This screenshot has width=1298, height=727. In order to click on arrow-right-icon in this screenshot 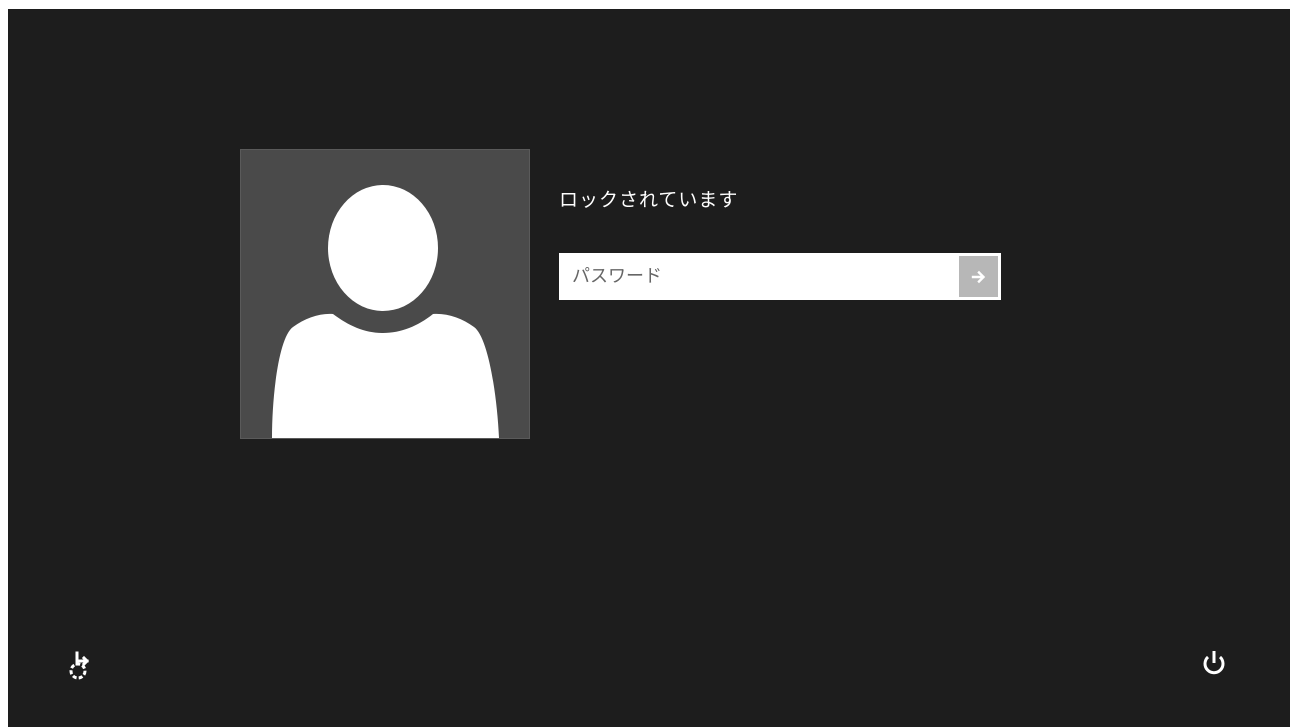, I will do `click(978, 276)`.